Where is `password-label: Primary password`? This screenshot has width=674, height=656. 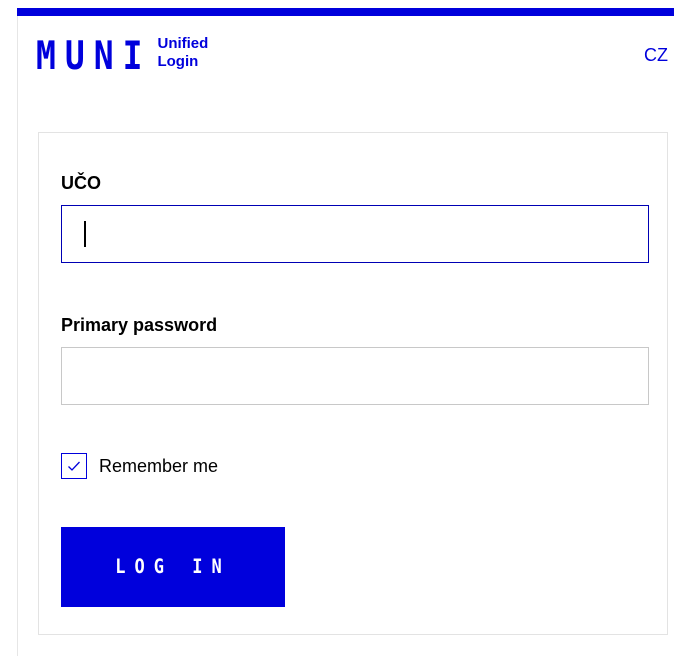 password-label: Primary password is located at coordinates (139, 325).